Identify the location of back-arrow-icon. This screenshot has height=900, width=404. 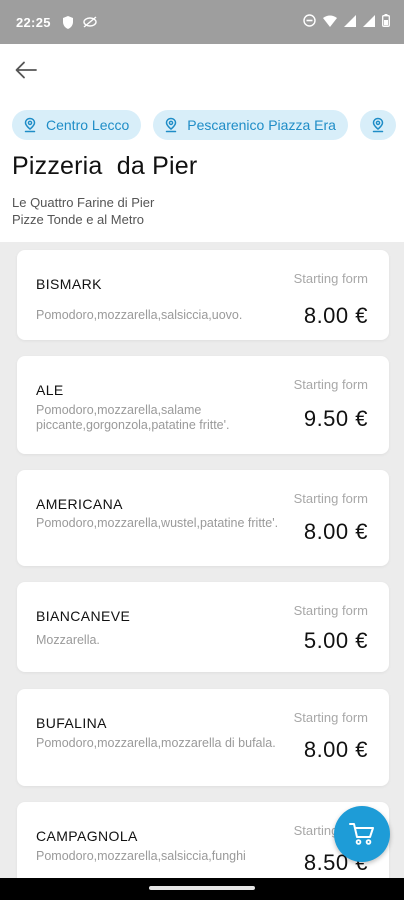
(26, 70).